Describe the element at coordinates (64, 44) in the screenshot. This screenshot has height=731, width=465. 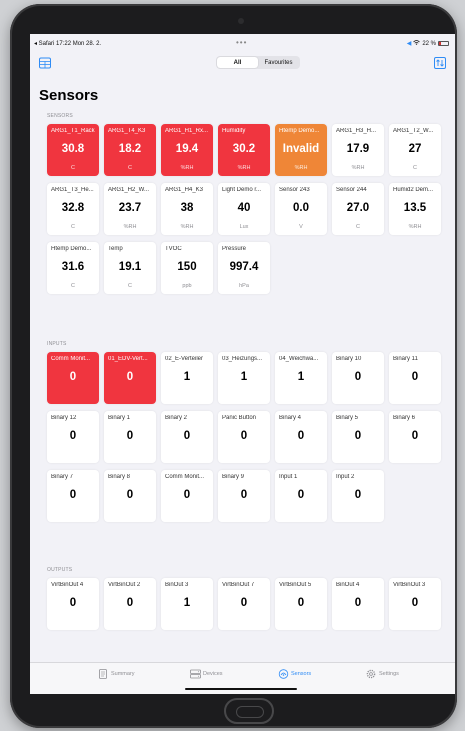
I see `status-time: 17:22` at that location.